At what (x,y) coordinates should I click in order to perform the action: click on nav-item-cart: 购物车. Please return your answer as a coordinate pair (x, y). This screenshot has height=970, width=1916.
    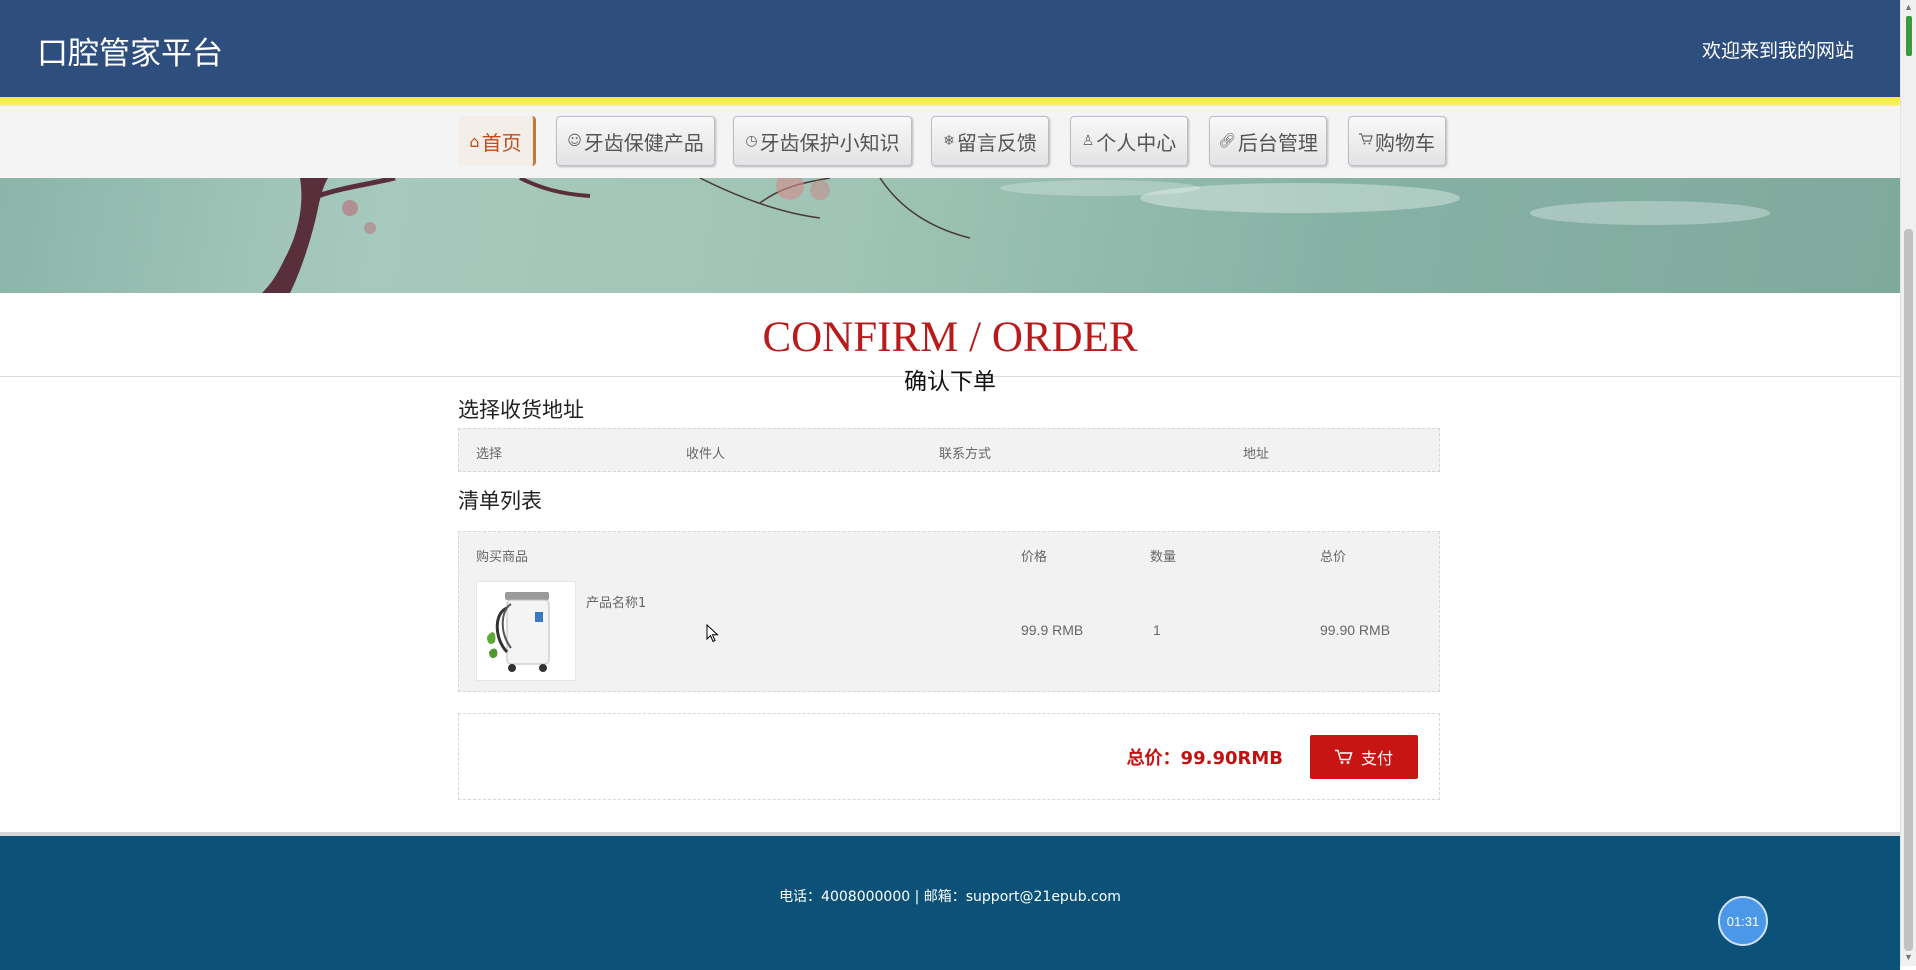
    Looking at the image, I should click on (1397, 141).